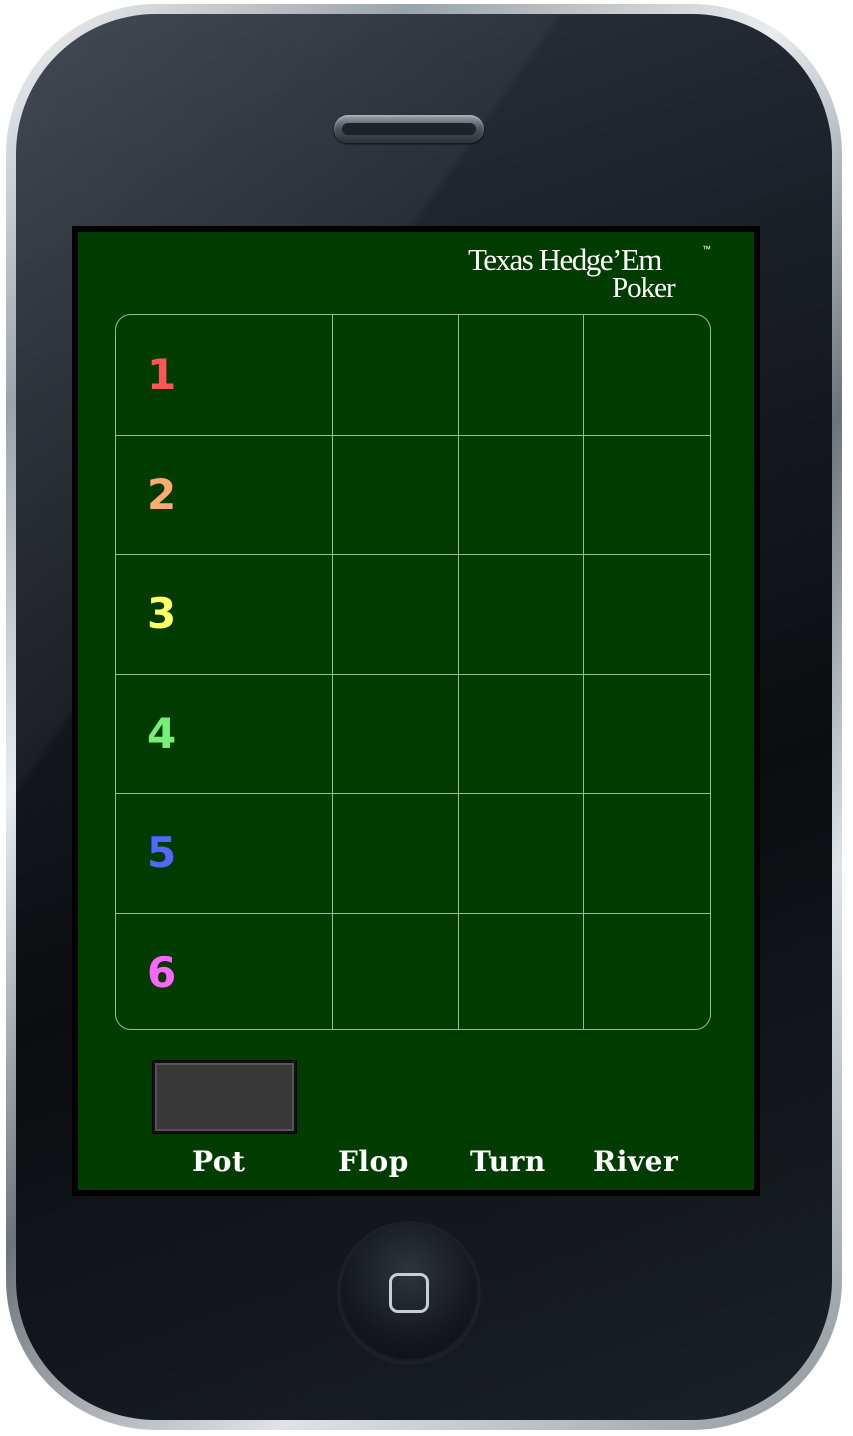  Describe the element at coordinates (644, 288) in the screenshot. I see `logo-subtitle: Poker` at that location.